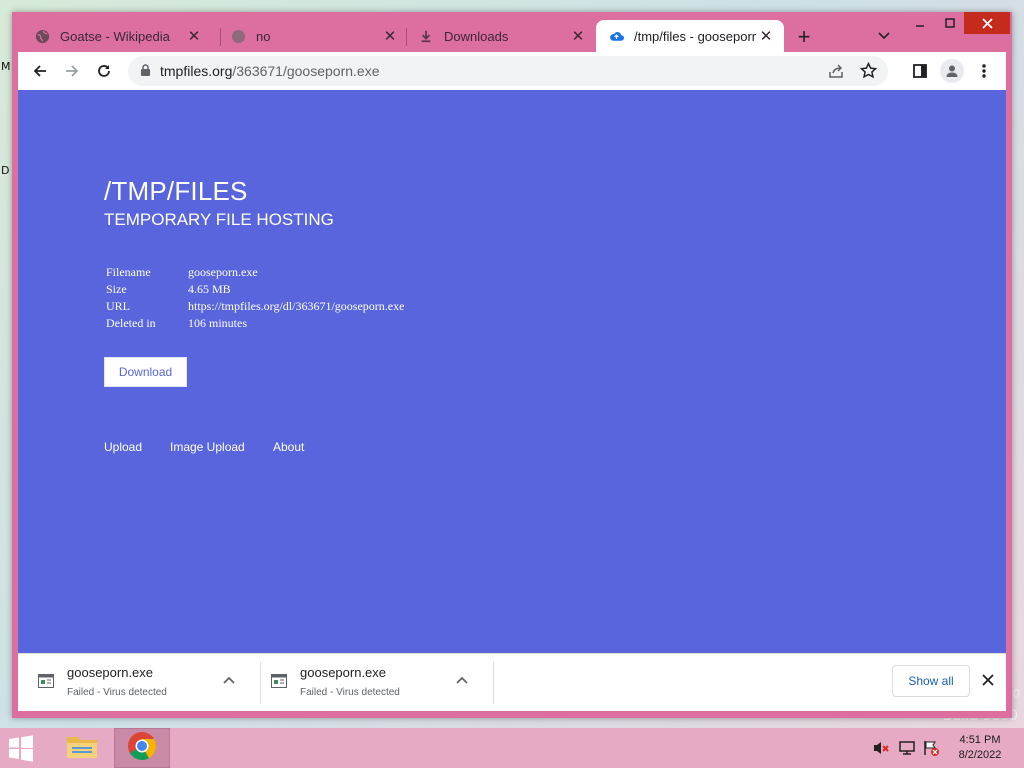 The image size is (1024, 768). What do you see at coordinates (987, 23) in the screenshot?
I see `close-window-button` at bounding box center [987, 23].